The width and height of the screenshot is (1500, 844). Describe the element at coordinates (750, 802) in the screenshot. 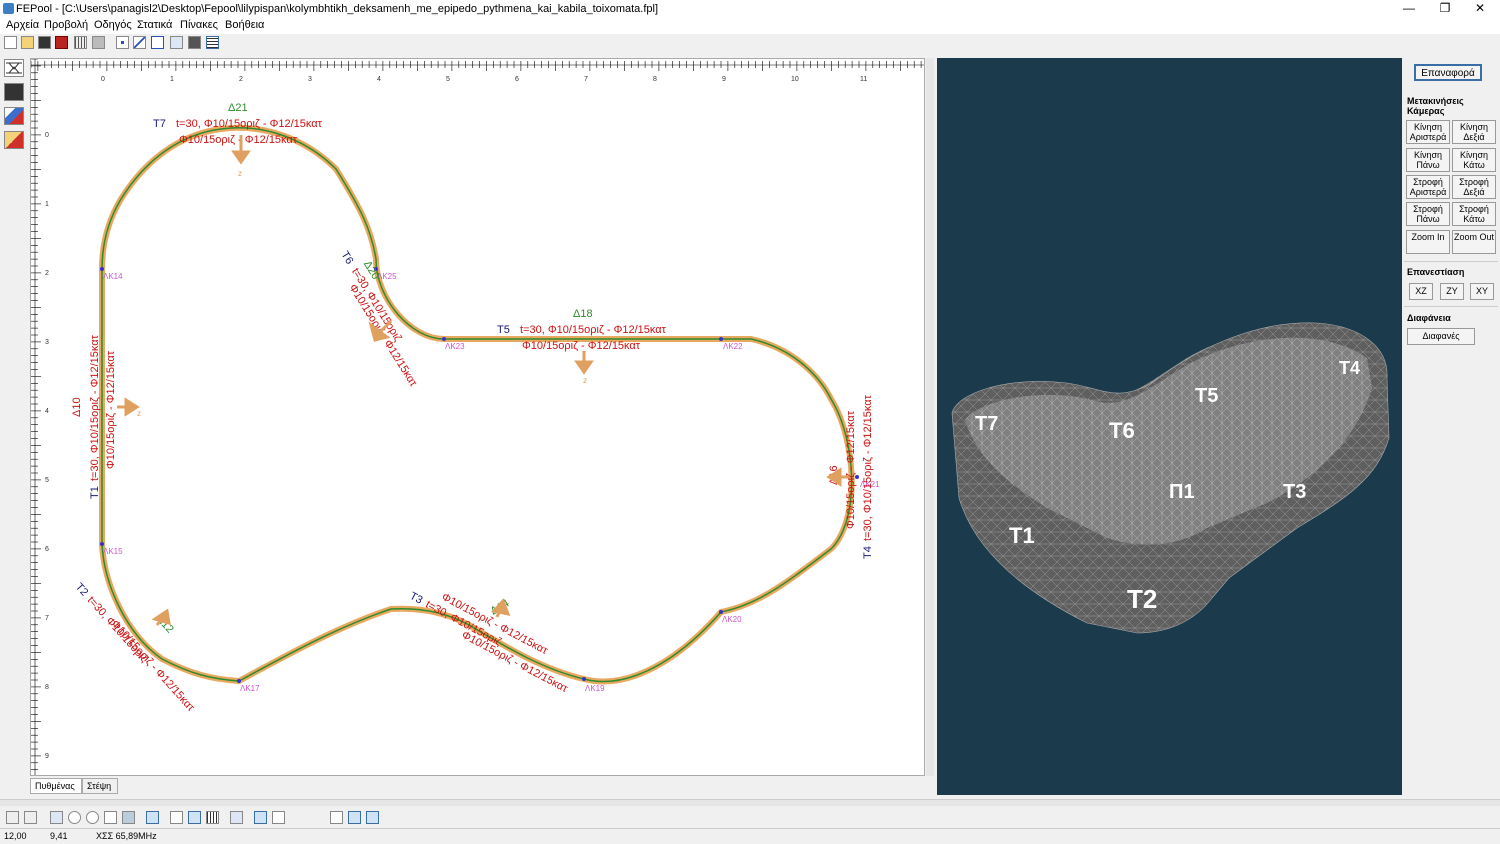

I see `horizontal-scrollbar` at that location.